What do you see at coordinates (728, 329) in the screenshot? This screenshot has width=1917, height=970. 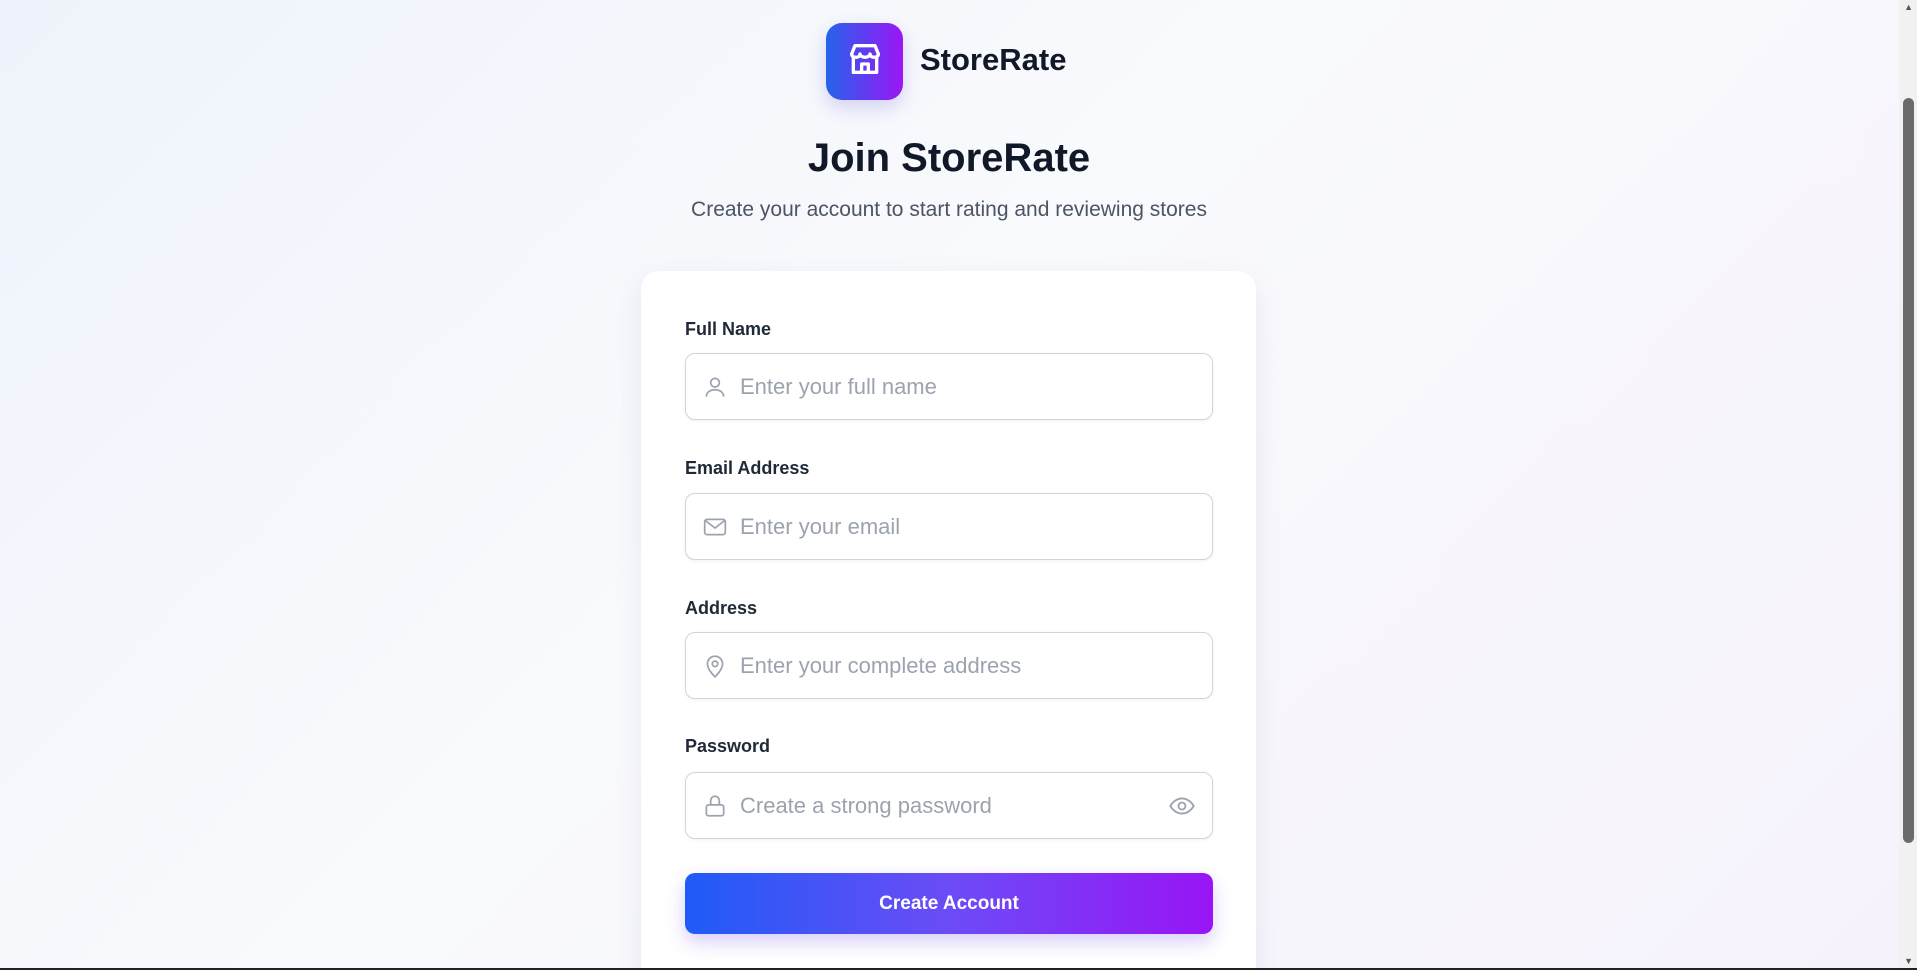 I see `full-name-label: Full Name` at bounding box center [728, 329].